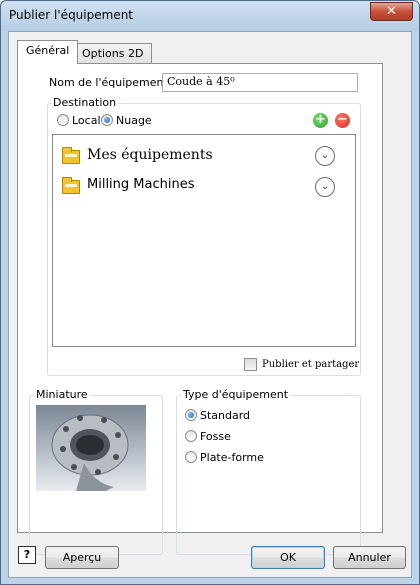 This screenshot has height=585, width=420. I want to click on preview-button-label: Aperçu, so click(82, 557).